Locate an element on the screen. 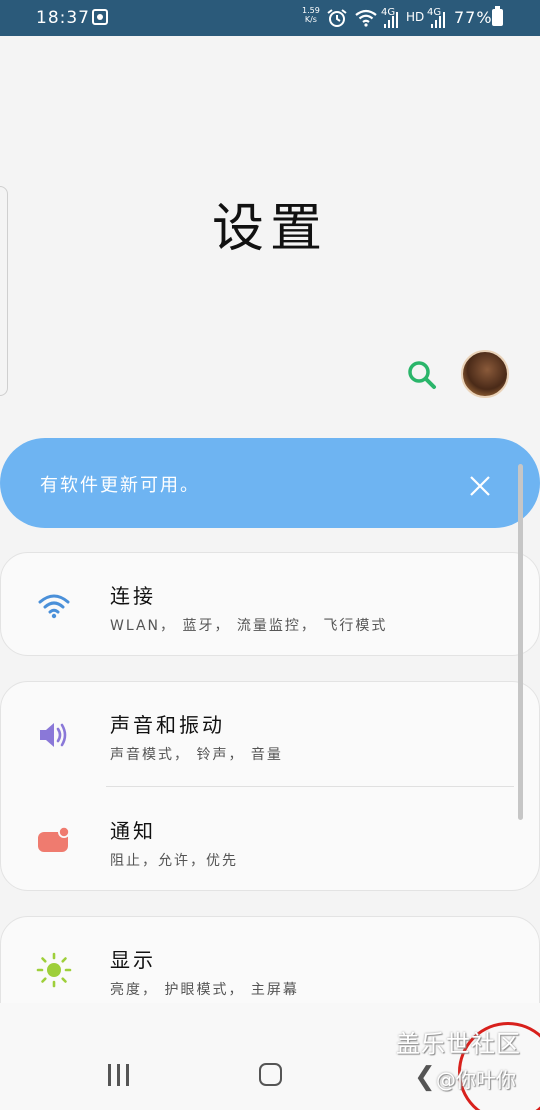 This screenshot has width=540, height=1110. scrollbar is located at coordinates (520, 642).